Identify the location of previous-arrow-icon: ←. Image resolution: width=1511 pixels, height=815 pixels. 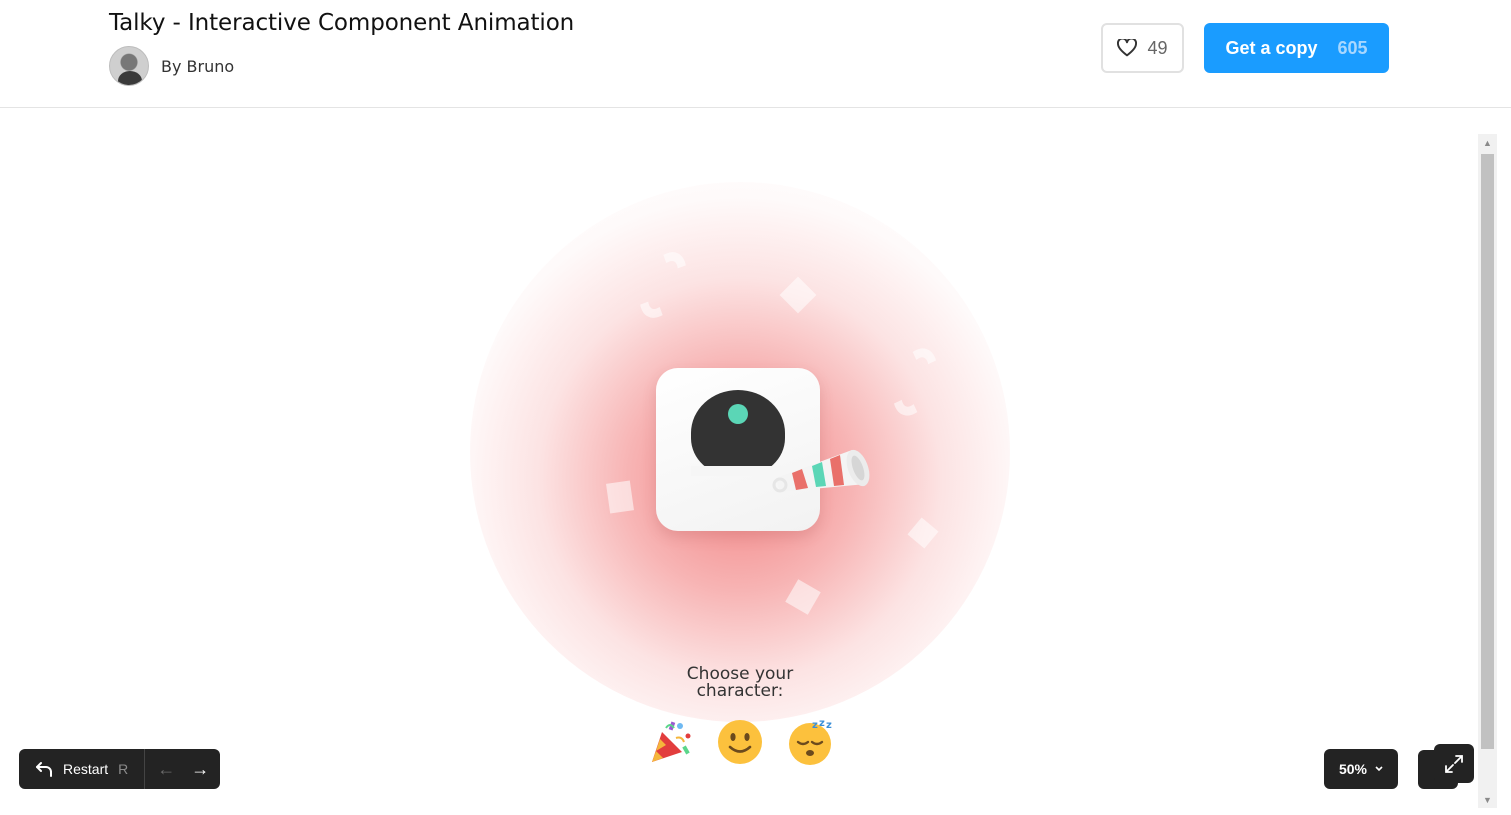
(166, 769).